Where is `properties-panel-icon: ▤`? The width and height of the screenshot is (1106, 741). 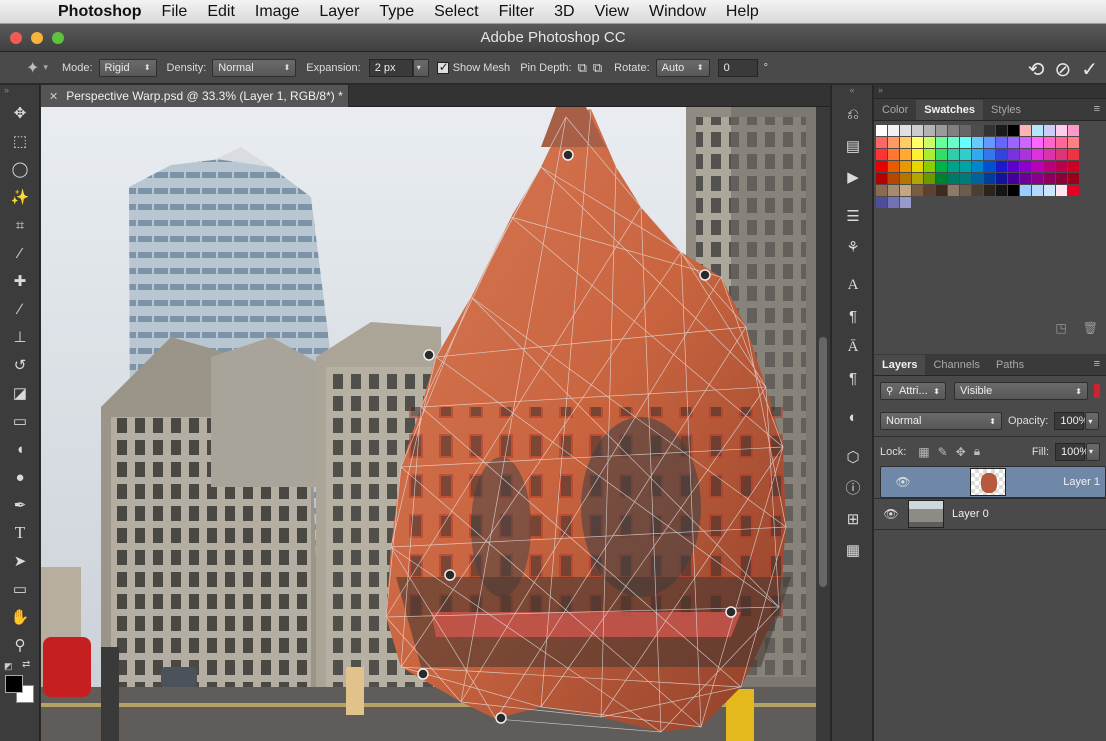 properties-panel-icon: ▤ is located at coordinates (853, 145).